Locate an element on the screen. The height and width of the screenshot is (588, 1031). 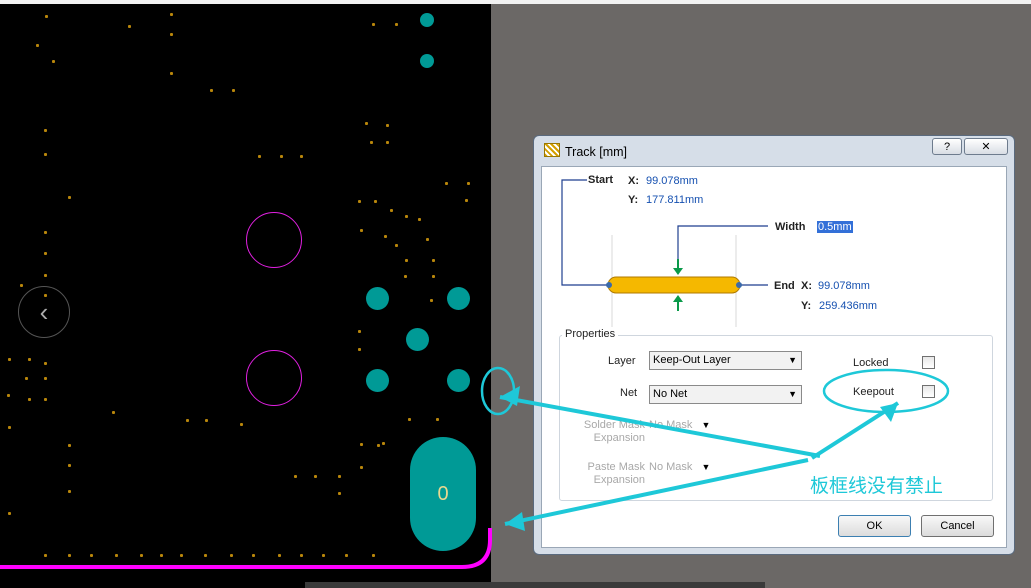
track-icon is located at coordinates (552, 150).